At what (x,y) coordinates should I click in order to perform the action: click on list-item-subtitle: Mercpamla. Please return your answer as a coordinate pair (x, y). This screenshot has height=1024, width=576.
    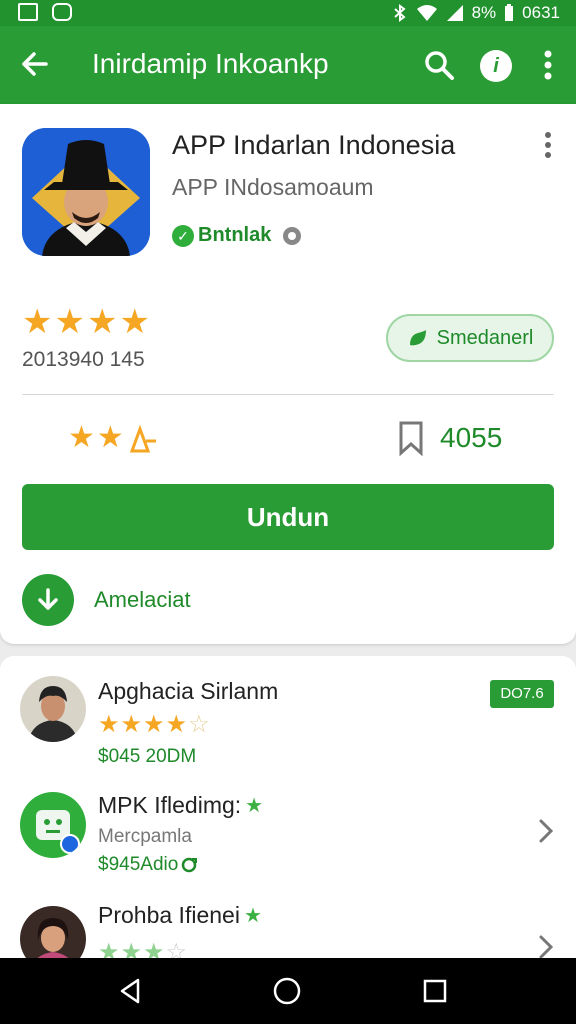
    Looking at the image, I should click on (145, 836).